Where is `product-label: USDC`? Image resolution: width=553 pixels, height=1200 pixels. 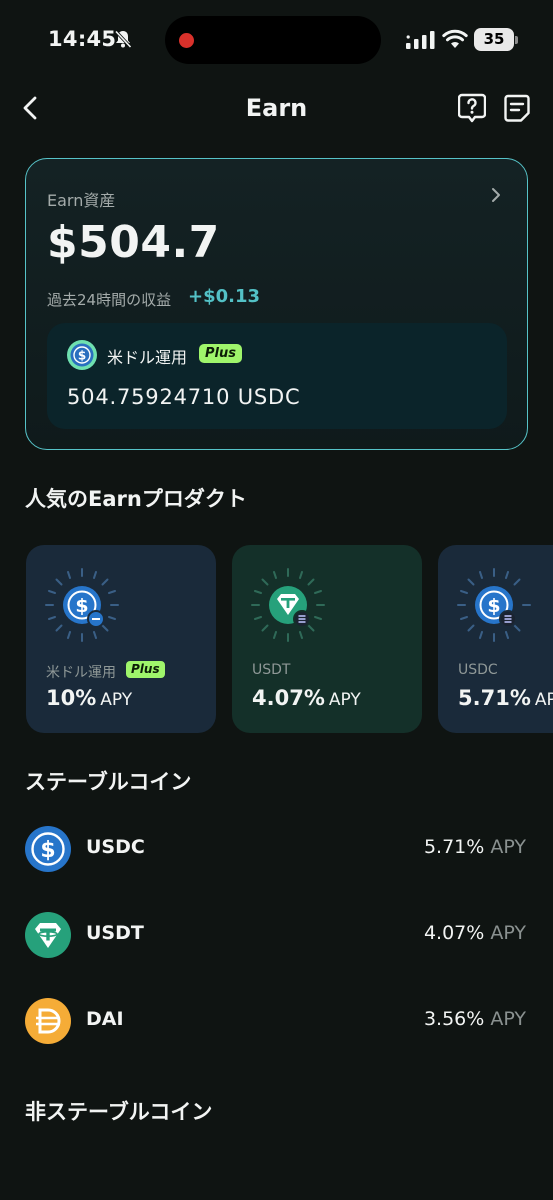 product-label: USDC is located at coordinates (478, 670).